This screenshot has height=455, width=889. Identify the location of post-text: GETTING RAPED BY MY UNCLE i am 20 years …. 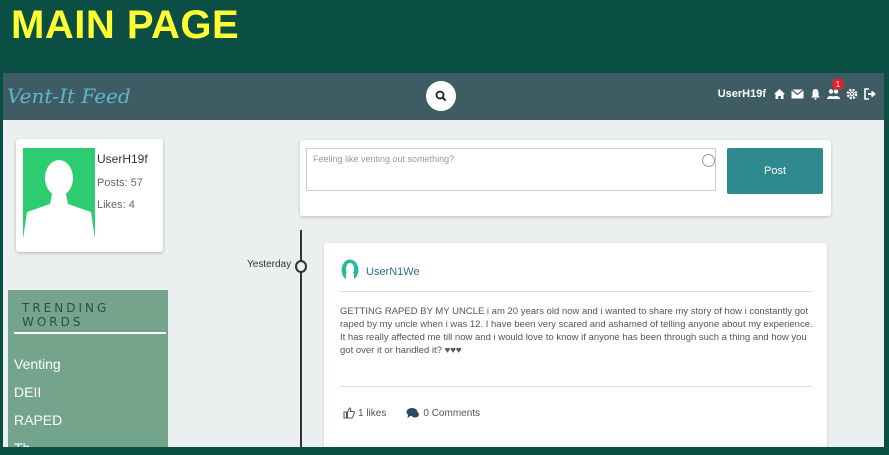
(576, 331).